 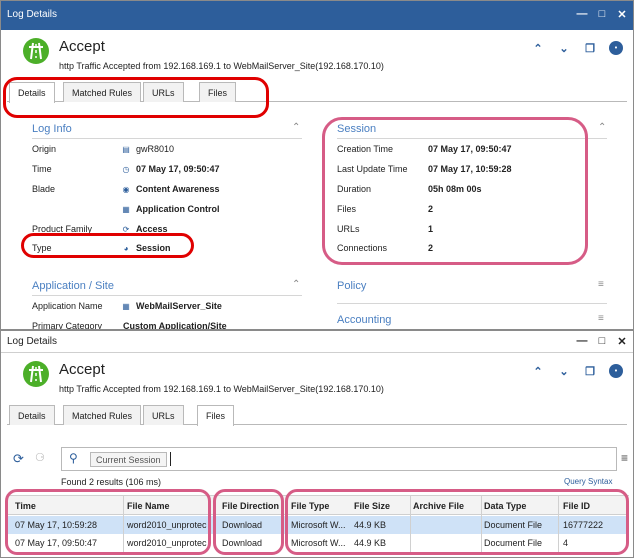 What do you see at coordinates (107, 245) in the screenshot?
I see `annotation-highlight-type` at bounding box center [107, 245].